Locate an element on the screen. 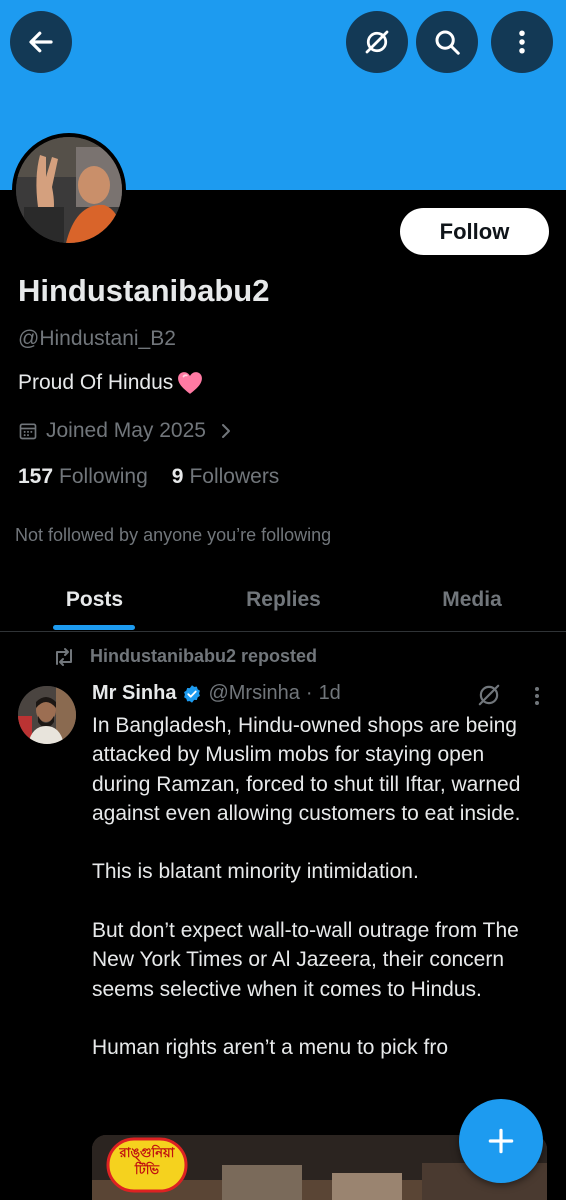 This screenshot has height=1200, width=566. followers-link: 9 Followers is located at coordinates (226, 477).